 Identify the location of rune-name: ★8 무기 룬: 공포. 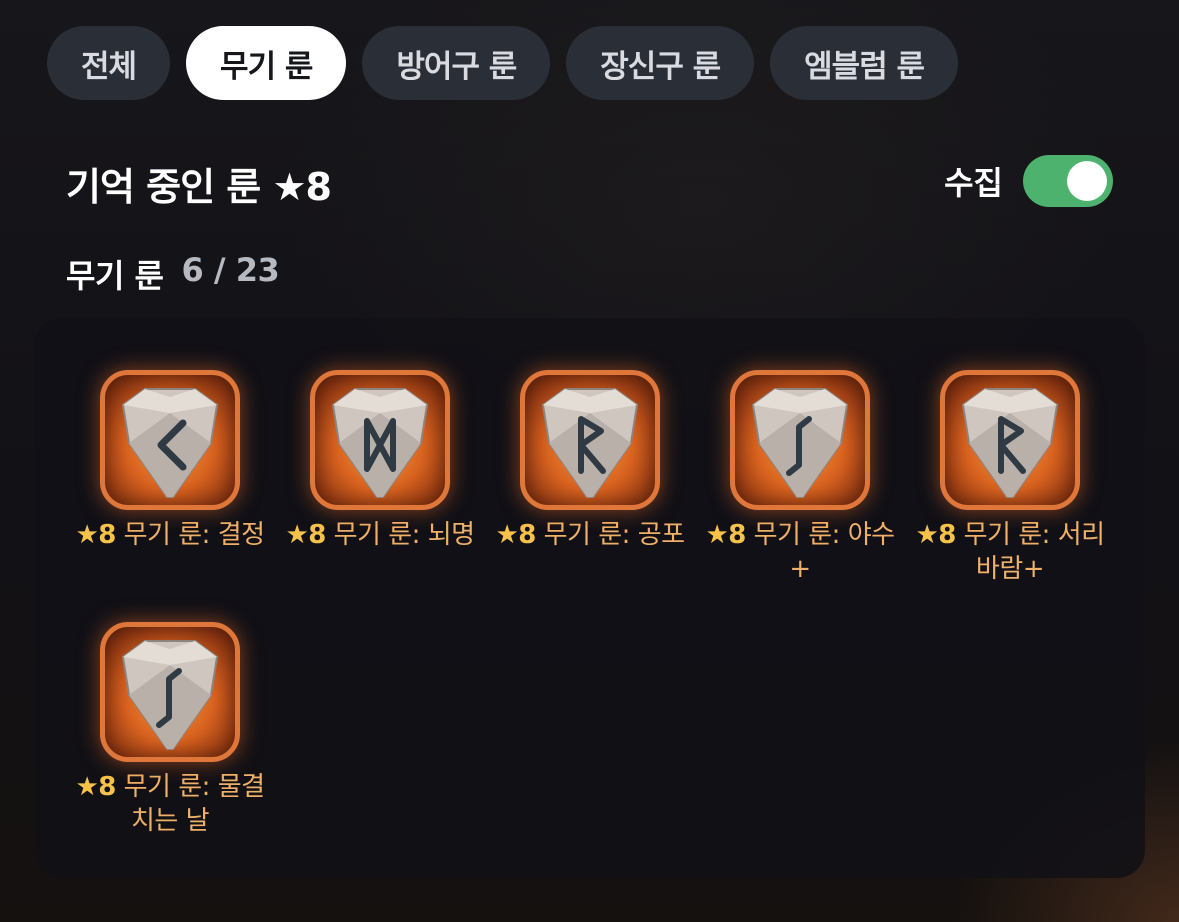
(590, 535).